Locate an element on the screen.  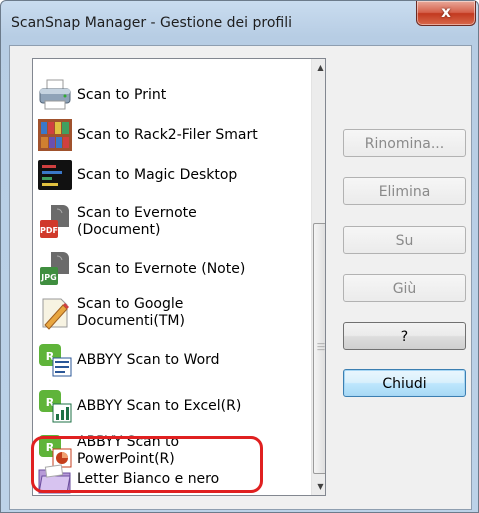
rack2-filer-icon is located at coordinates (55, 135).